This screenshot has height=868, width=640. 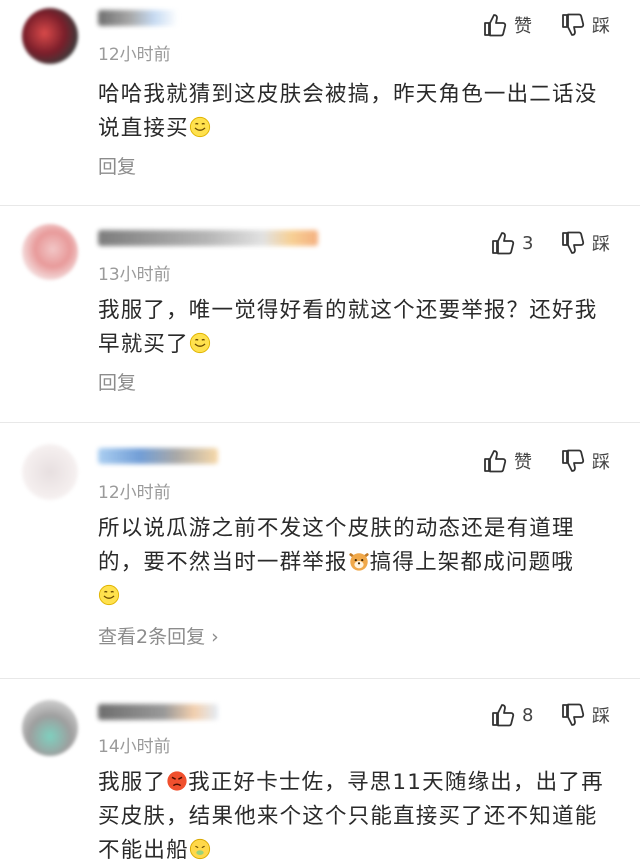 What do you see at coordinates (158, 635) in the screenshot?
I see `view-replies-button: 查看2条回复 ›` at bounding box center [158, 635].